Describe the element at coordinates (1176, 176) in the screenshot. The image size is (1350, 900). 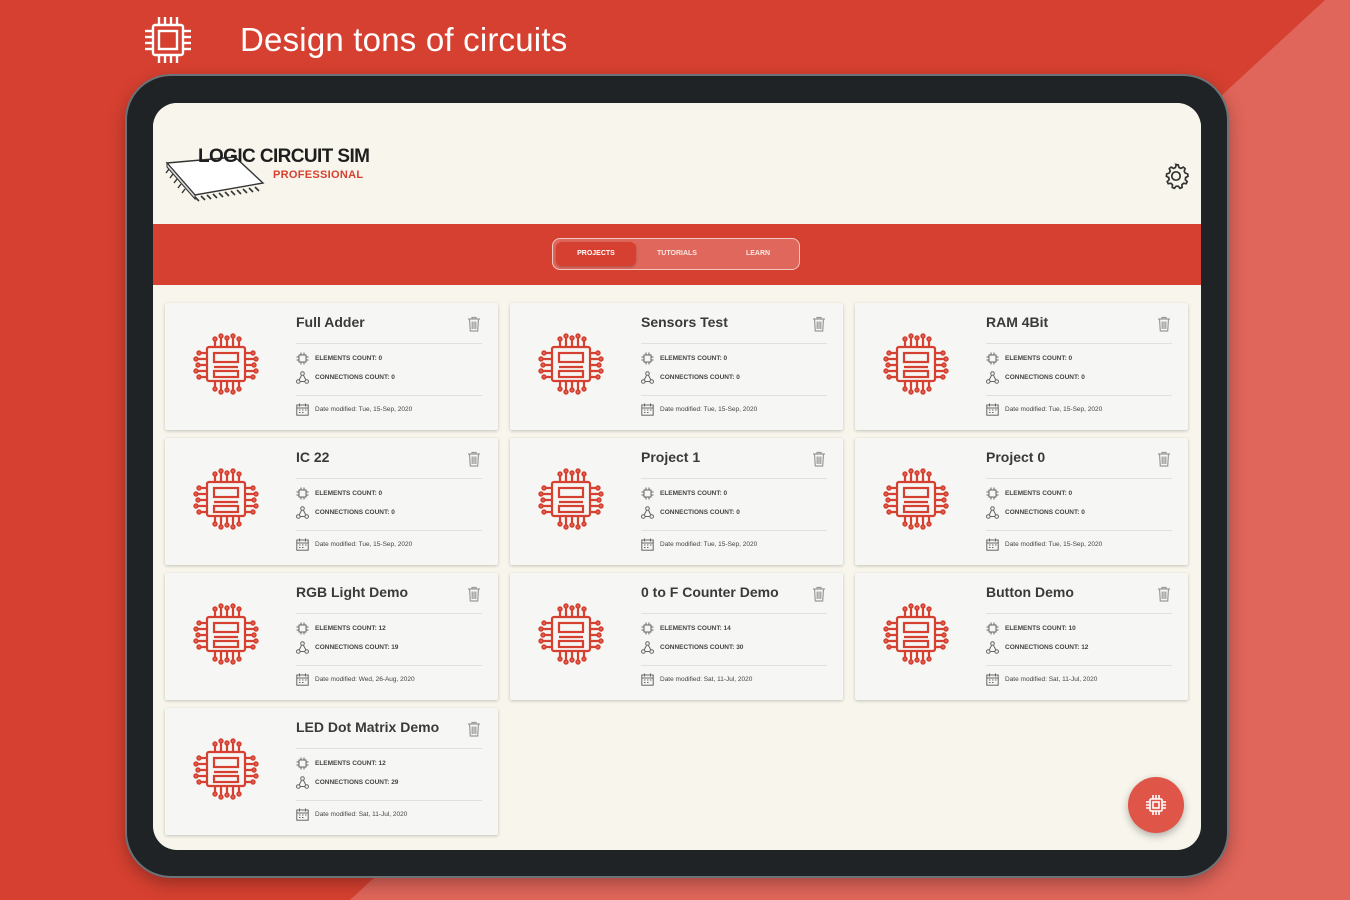
I see `gear-icon` at that location.